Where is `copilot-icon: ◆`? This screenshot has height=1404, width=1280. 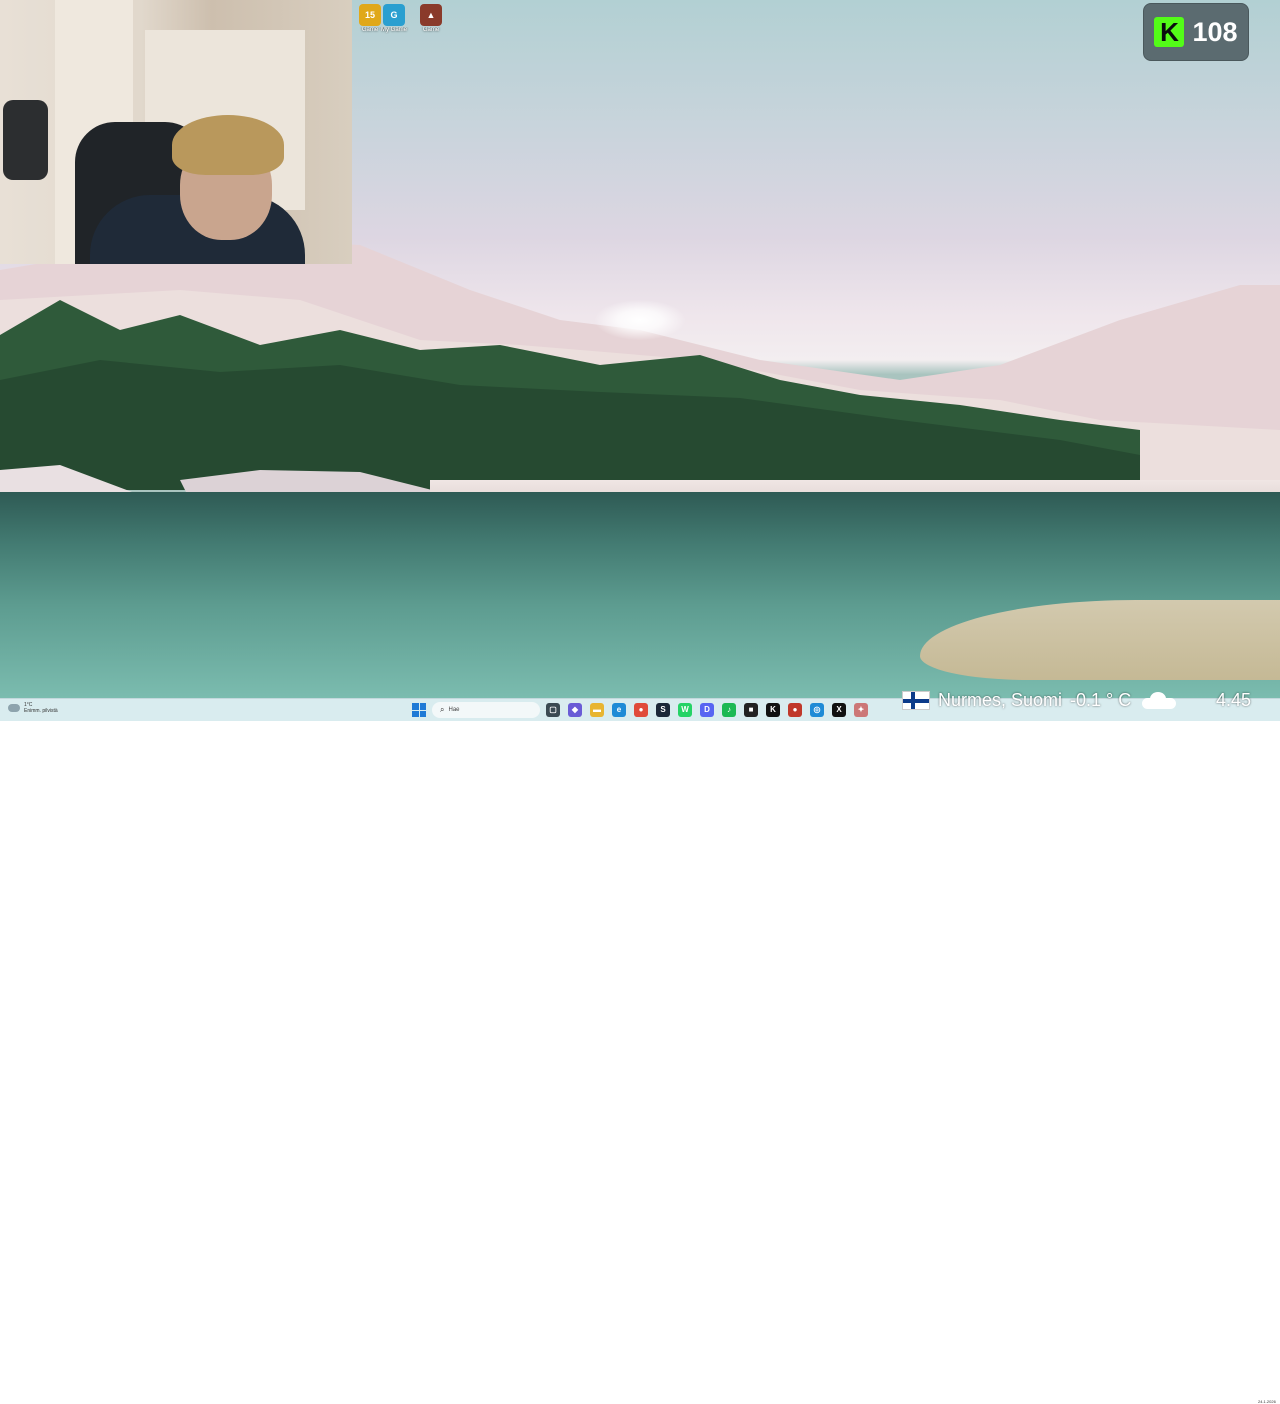
copilot-icon: ◆ is located at coordinates (575, 710).